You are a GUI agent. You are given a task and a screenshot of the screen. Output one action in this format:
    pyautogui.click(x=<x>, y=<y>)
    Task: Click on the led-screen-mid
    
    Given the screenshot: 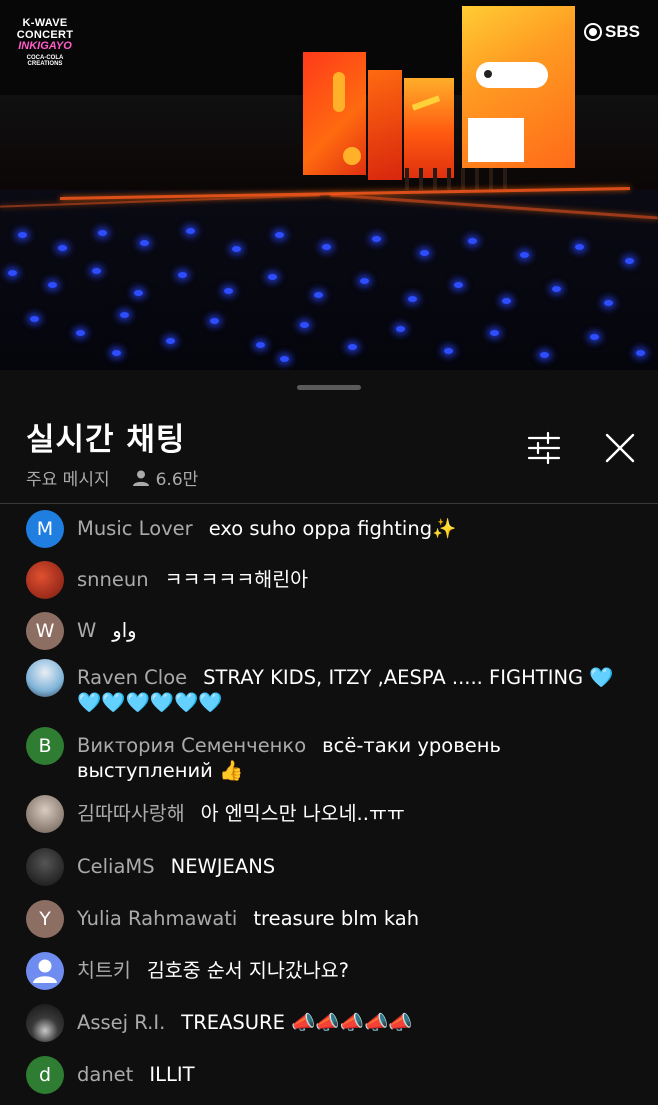 What is the action you would take?
    pyautogui.click(x=385, y=125)
    